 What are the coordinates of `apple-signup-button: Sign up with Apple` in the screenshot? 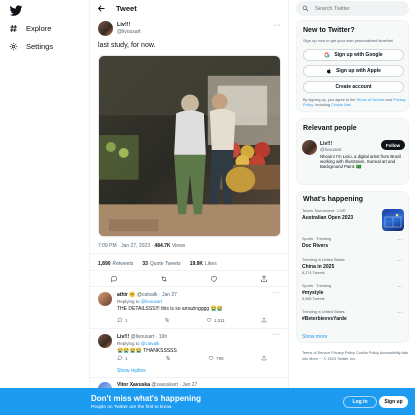 It's located at (353, 71).